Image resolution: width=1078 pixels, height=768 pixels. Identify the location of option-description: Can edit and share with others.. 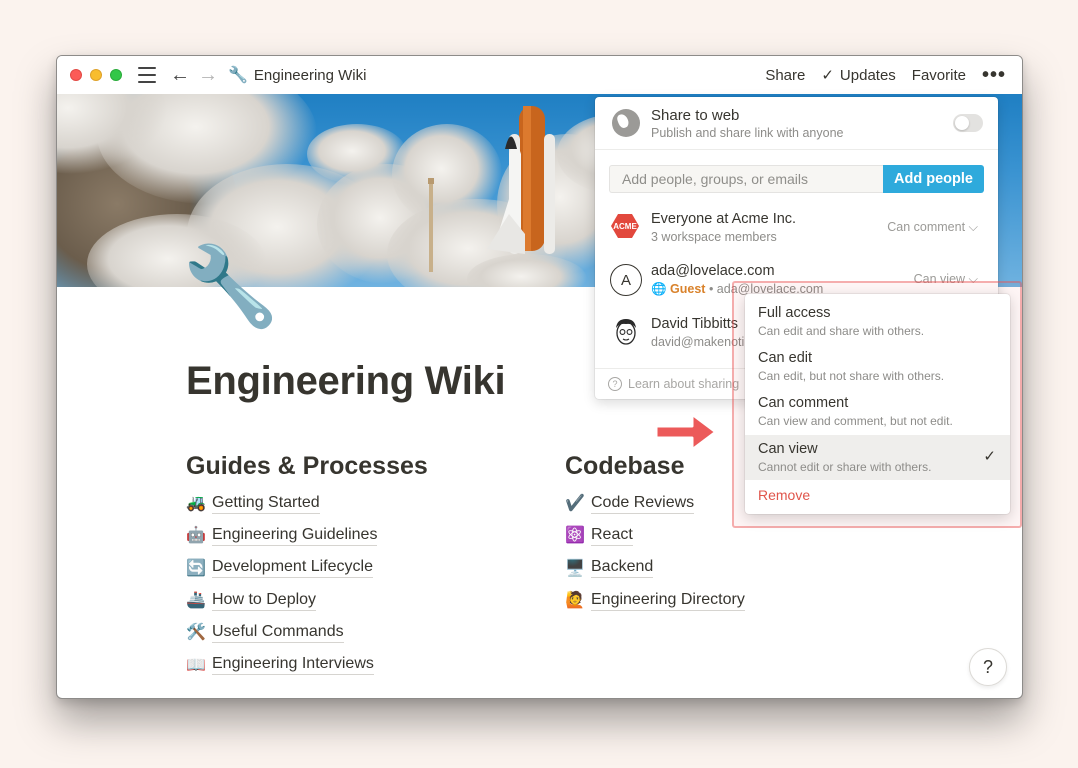
(841, 331).